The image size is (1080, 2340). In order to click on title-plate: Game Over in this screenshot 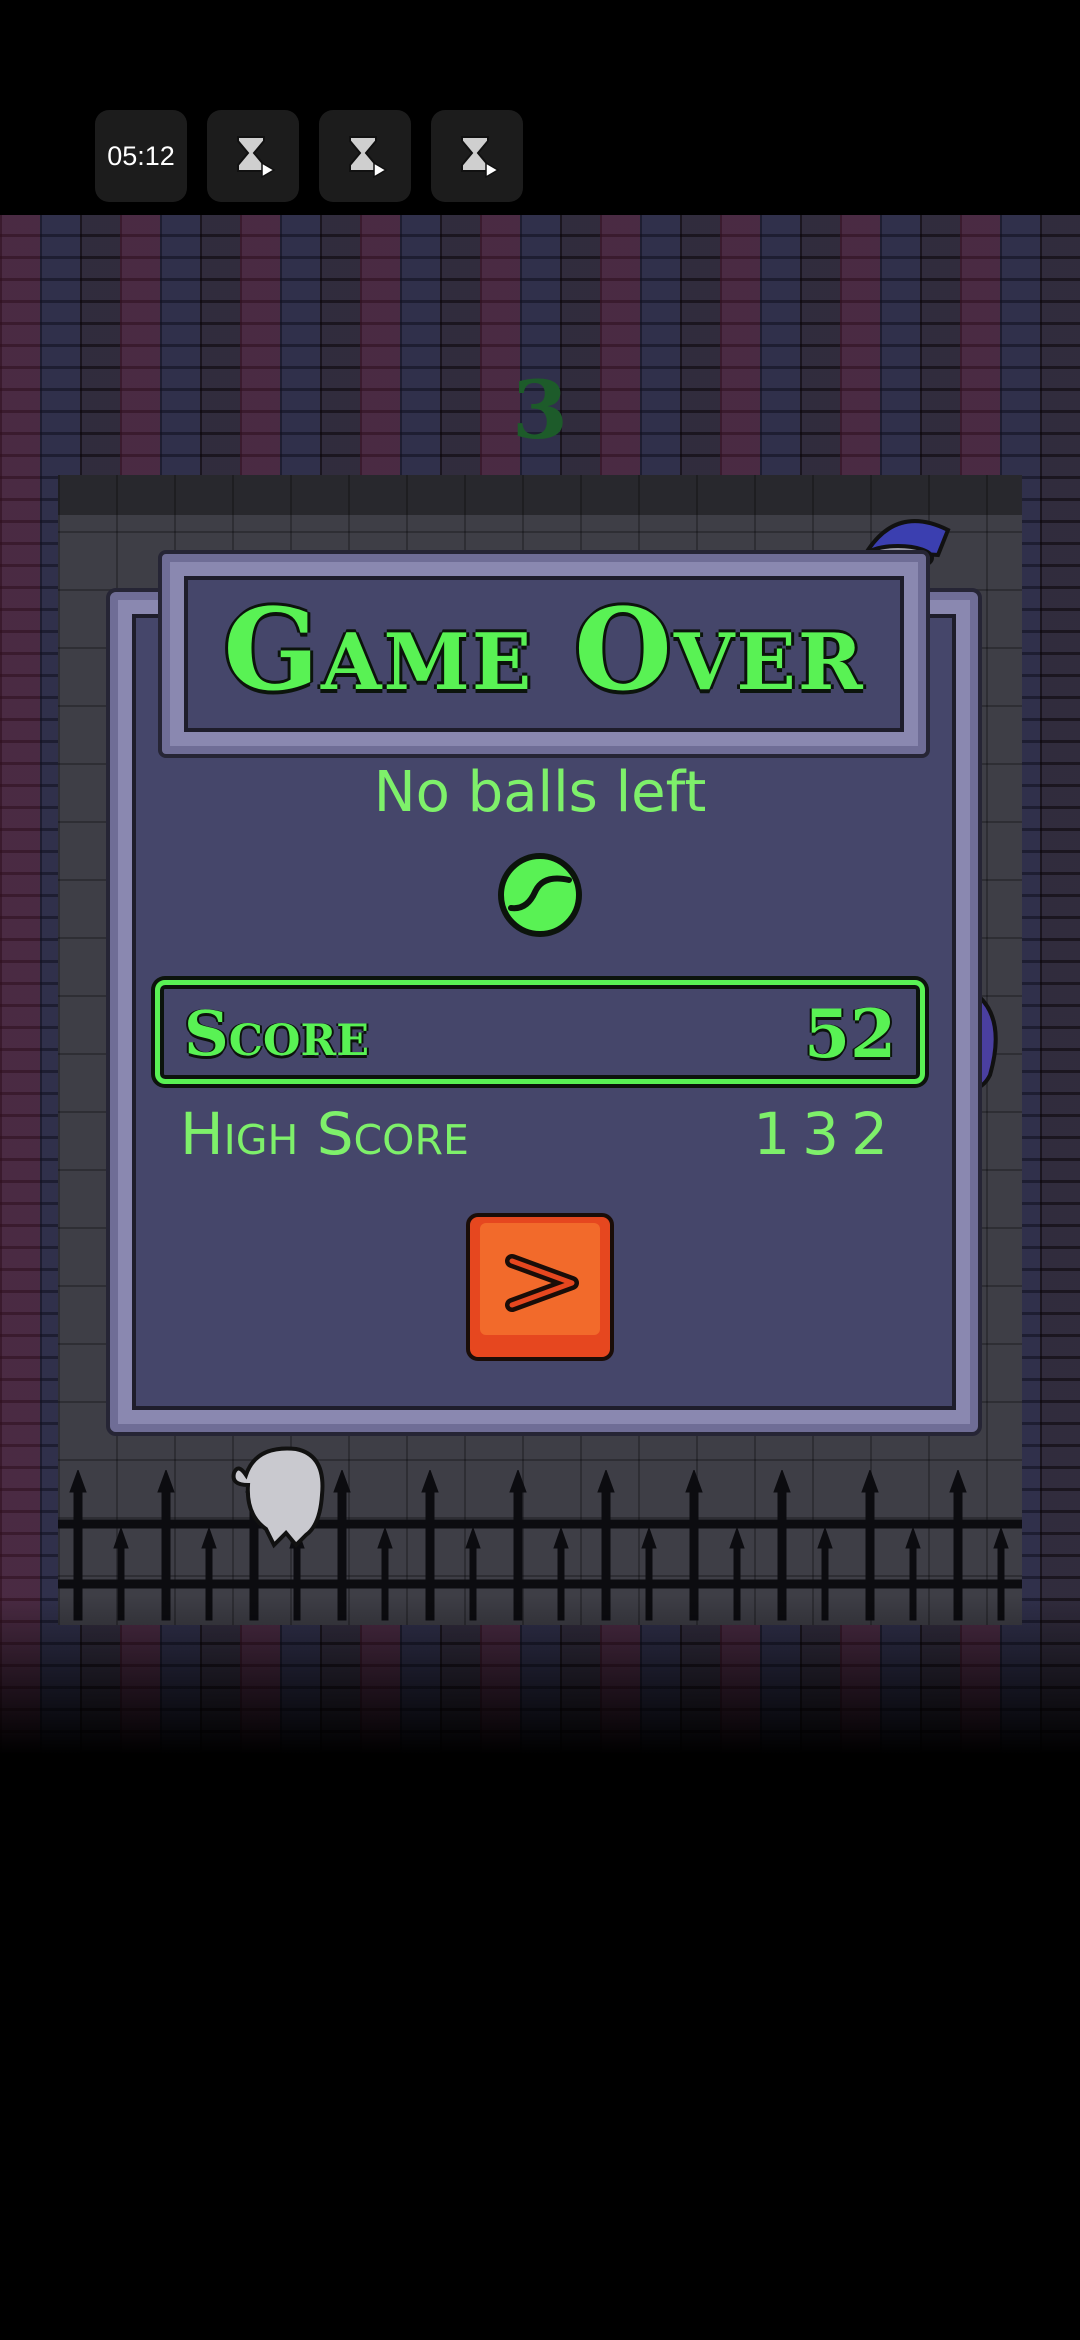, I will do `click(544, 654)`.